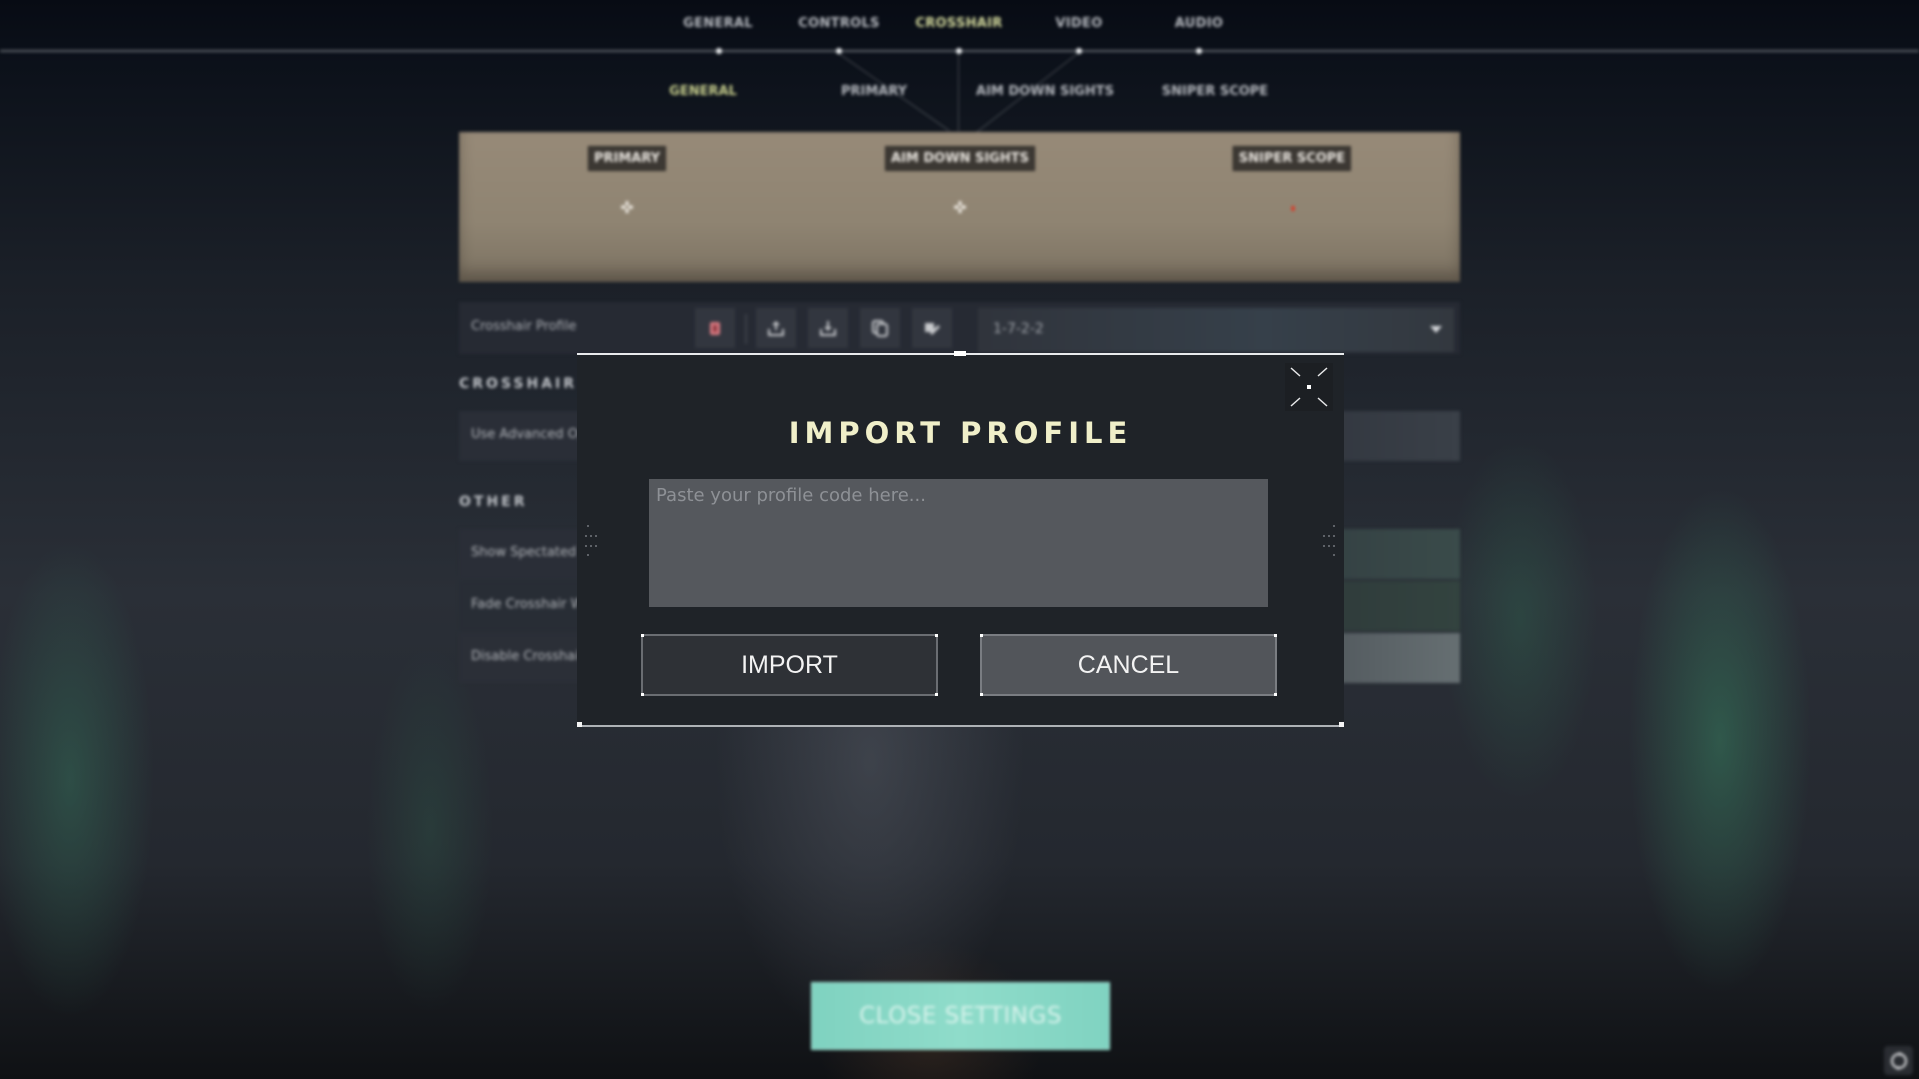 The image size is (1919, 1079). What do you see at coordinates (838, 23) in the screenshot?
I see `tab-controls: CONTROLS` at bounding box center [838, 23].